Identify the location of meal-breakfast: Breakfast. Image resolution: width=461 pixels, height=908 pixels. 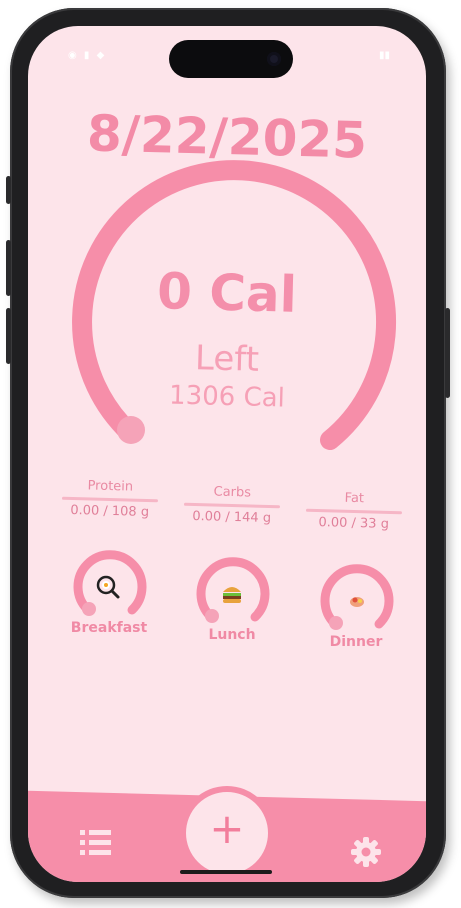
(109, 591).